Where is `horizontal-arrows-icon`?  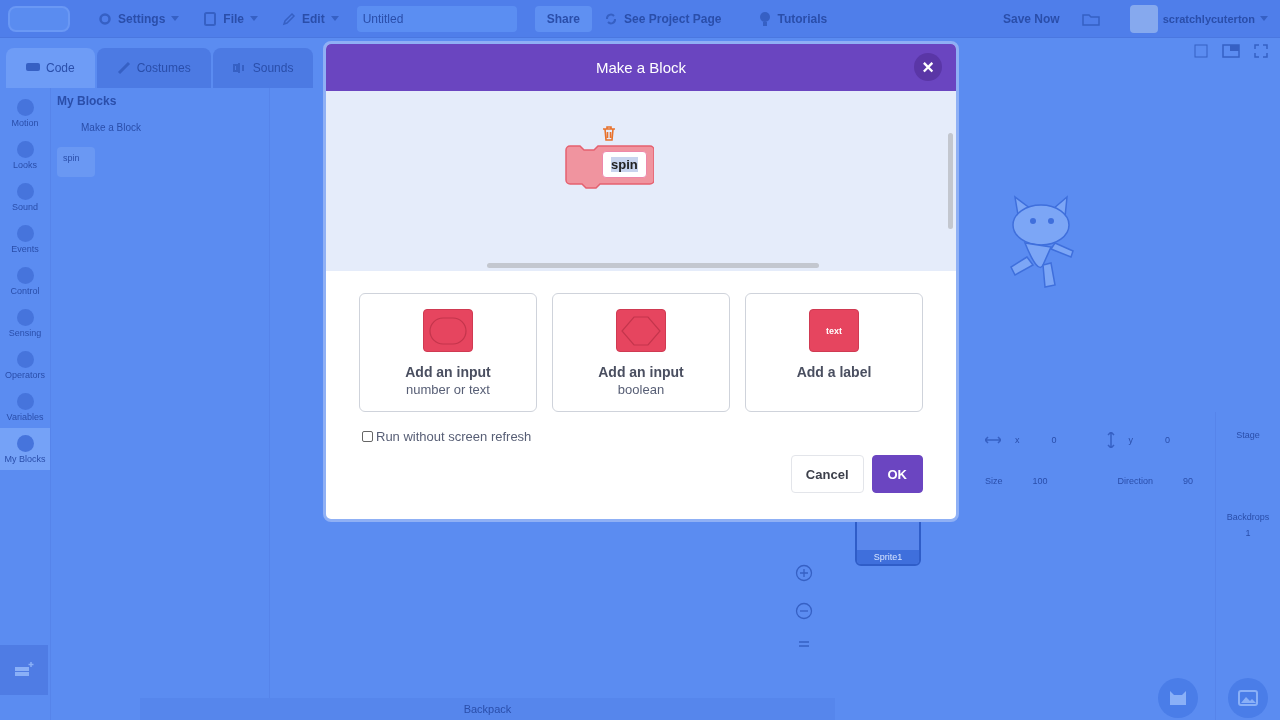
horizontal-arrows-icon is located at coordinates (993, 440).